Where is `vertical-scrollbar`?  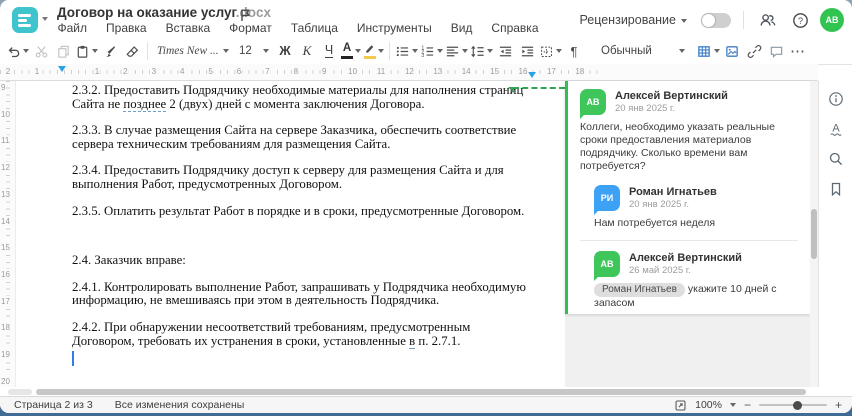
vertical-scrollbar is located at coordinates (814, 234).